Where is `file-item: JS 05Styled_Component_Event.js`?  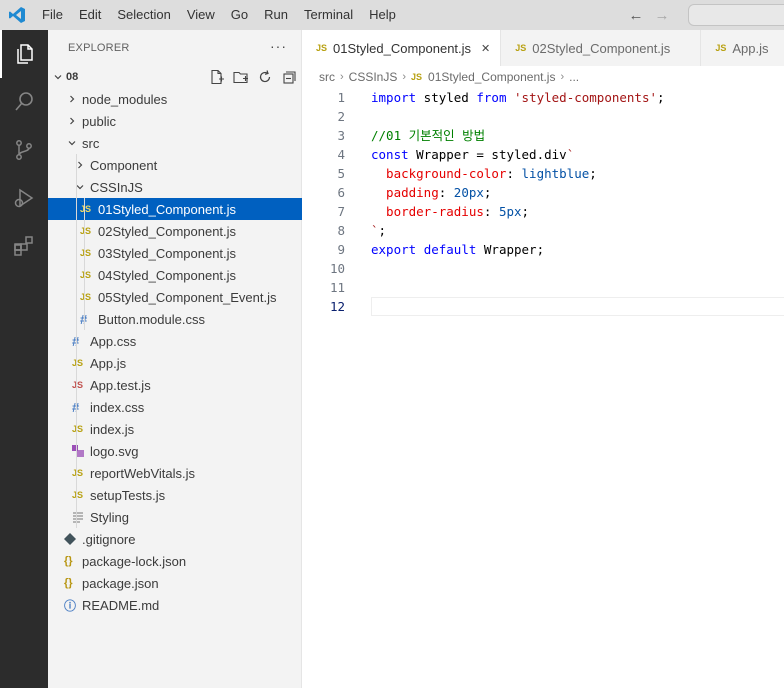 file-item: JS 05Styled_Component_Event.js is located at coordinates (175, 297).